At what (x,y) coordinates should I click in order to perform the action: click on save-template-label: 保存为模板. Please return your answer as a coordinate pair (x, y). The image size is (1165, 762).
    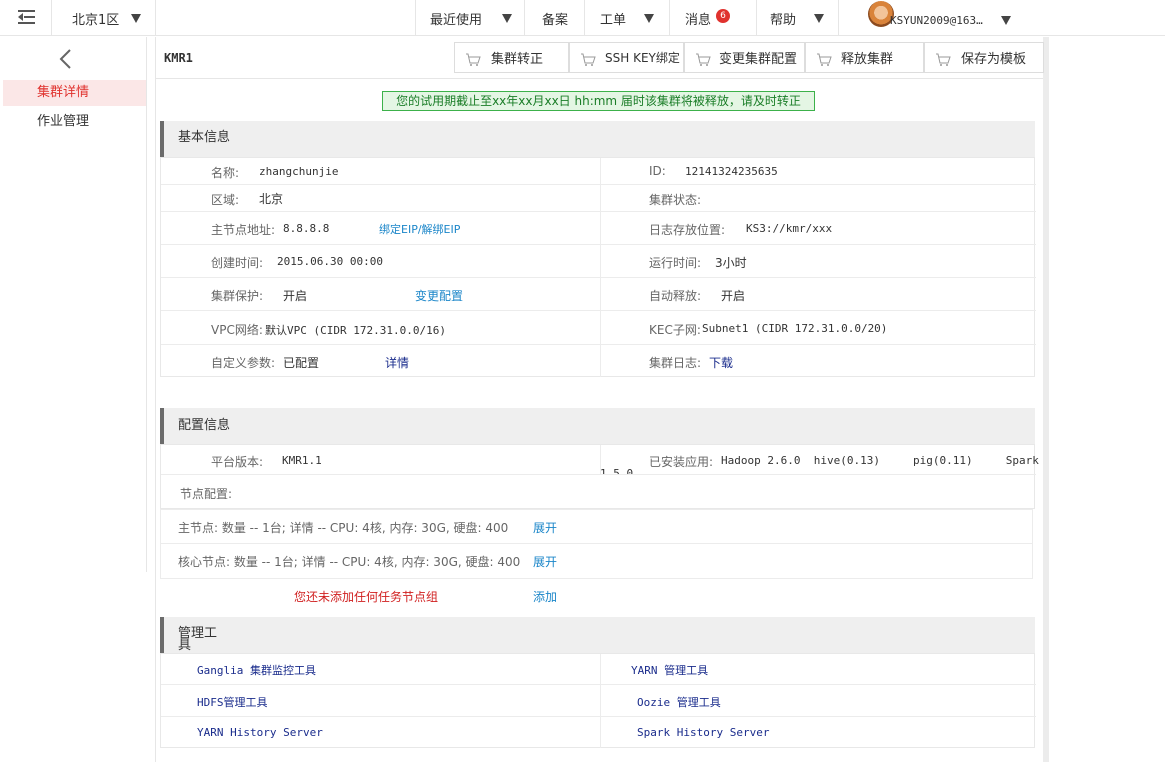
    Looking at the image, I should click on (994, 59).